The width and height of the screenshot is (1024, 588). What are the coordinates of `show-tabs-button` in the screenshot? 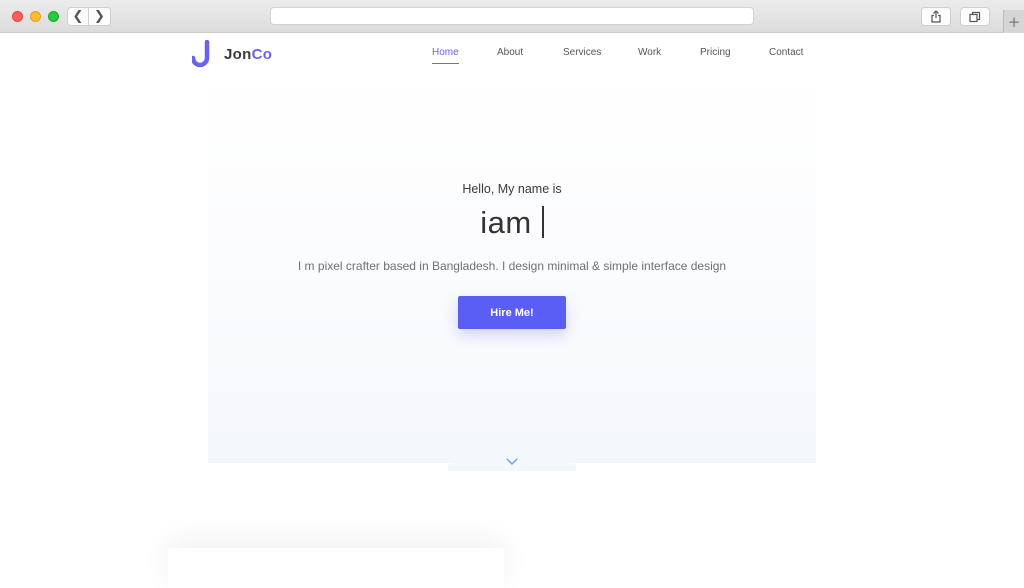 It's located at (975, 16).